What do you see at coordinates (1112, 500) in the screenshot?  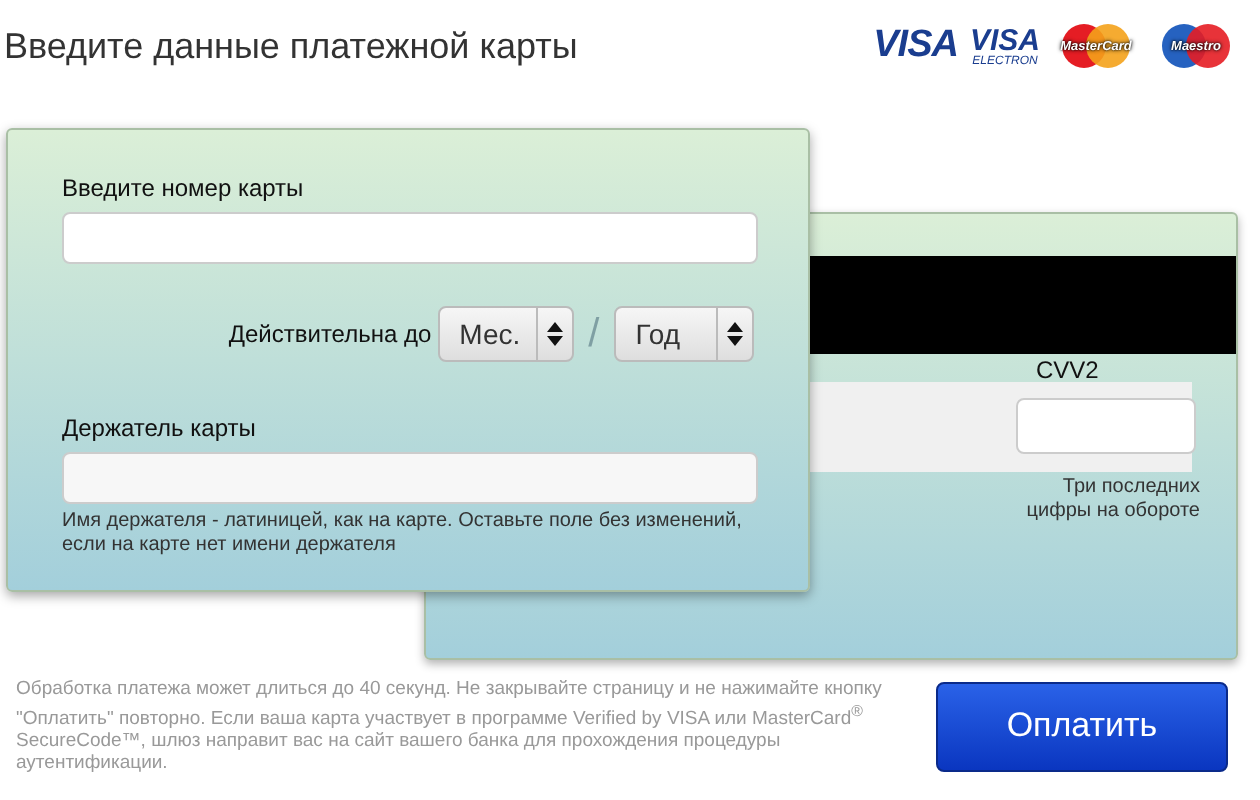 I see `cvv-hint: Три последних цифры на обороте` at bounding box center [1112, 500].